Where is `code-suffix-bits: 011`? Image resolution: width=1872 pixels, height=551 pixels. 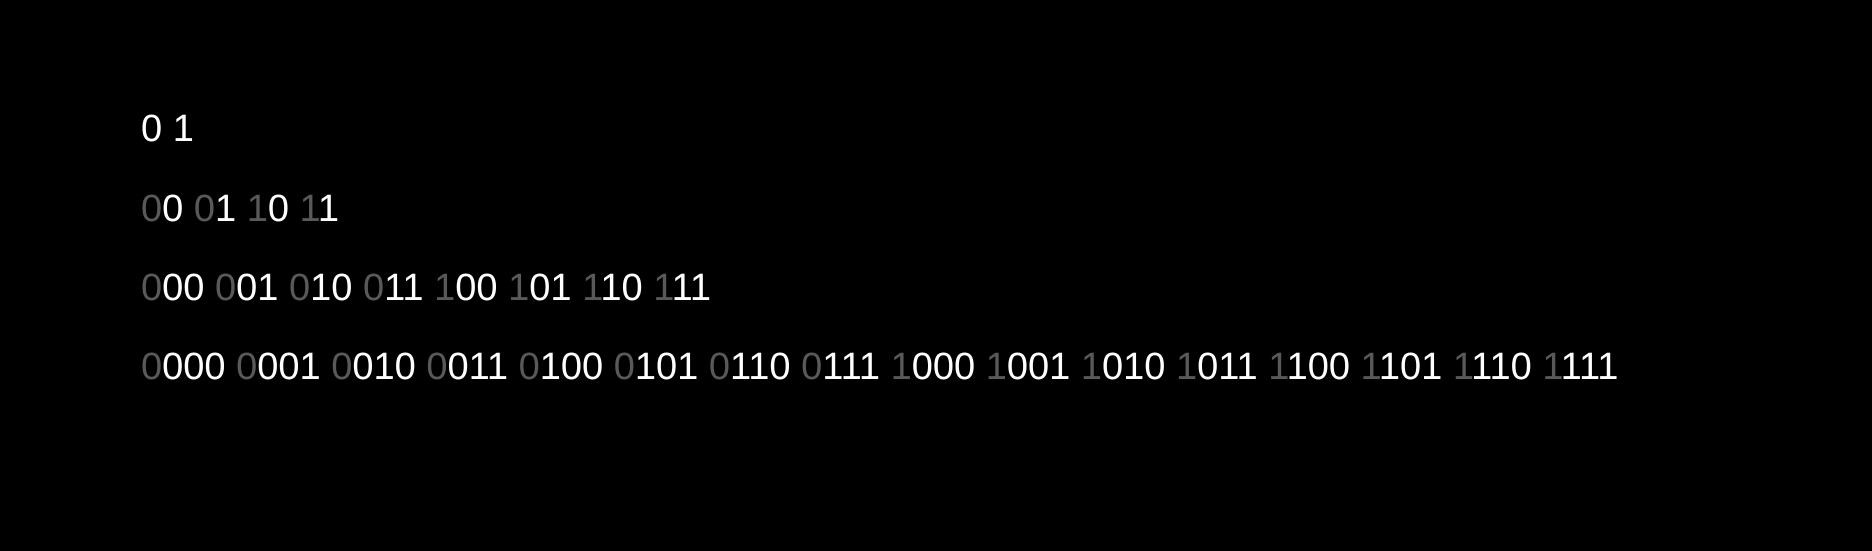 code-suffix-bits: 011 is located at coordinates (1227, 367).